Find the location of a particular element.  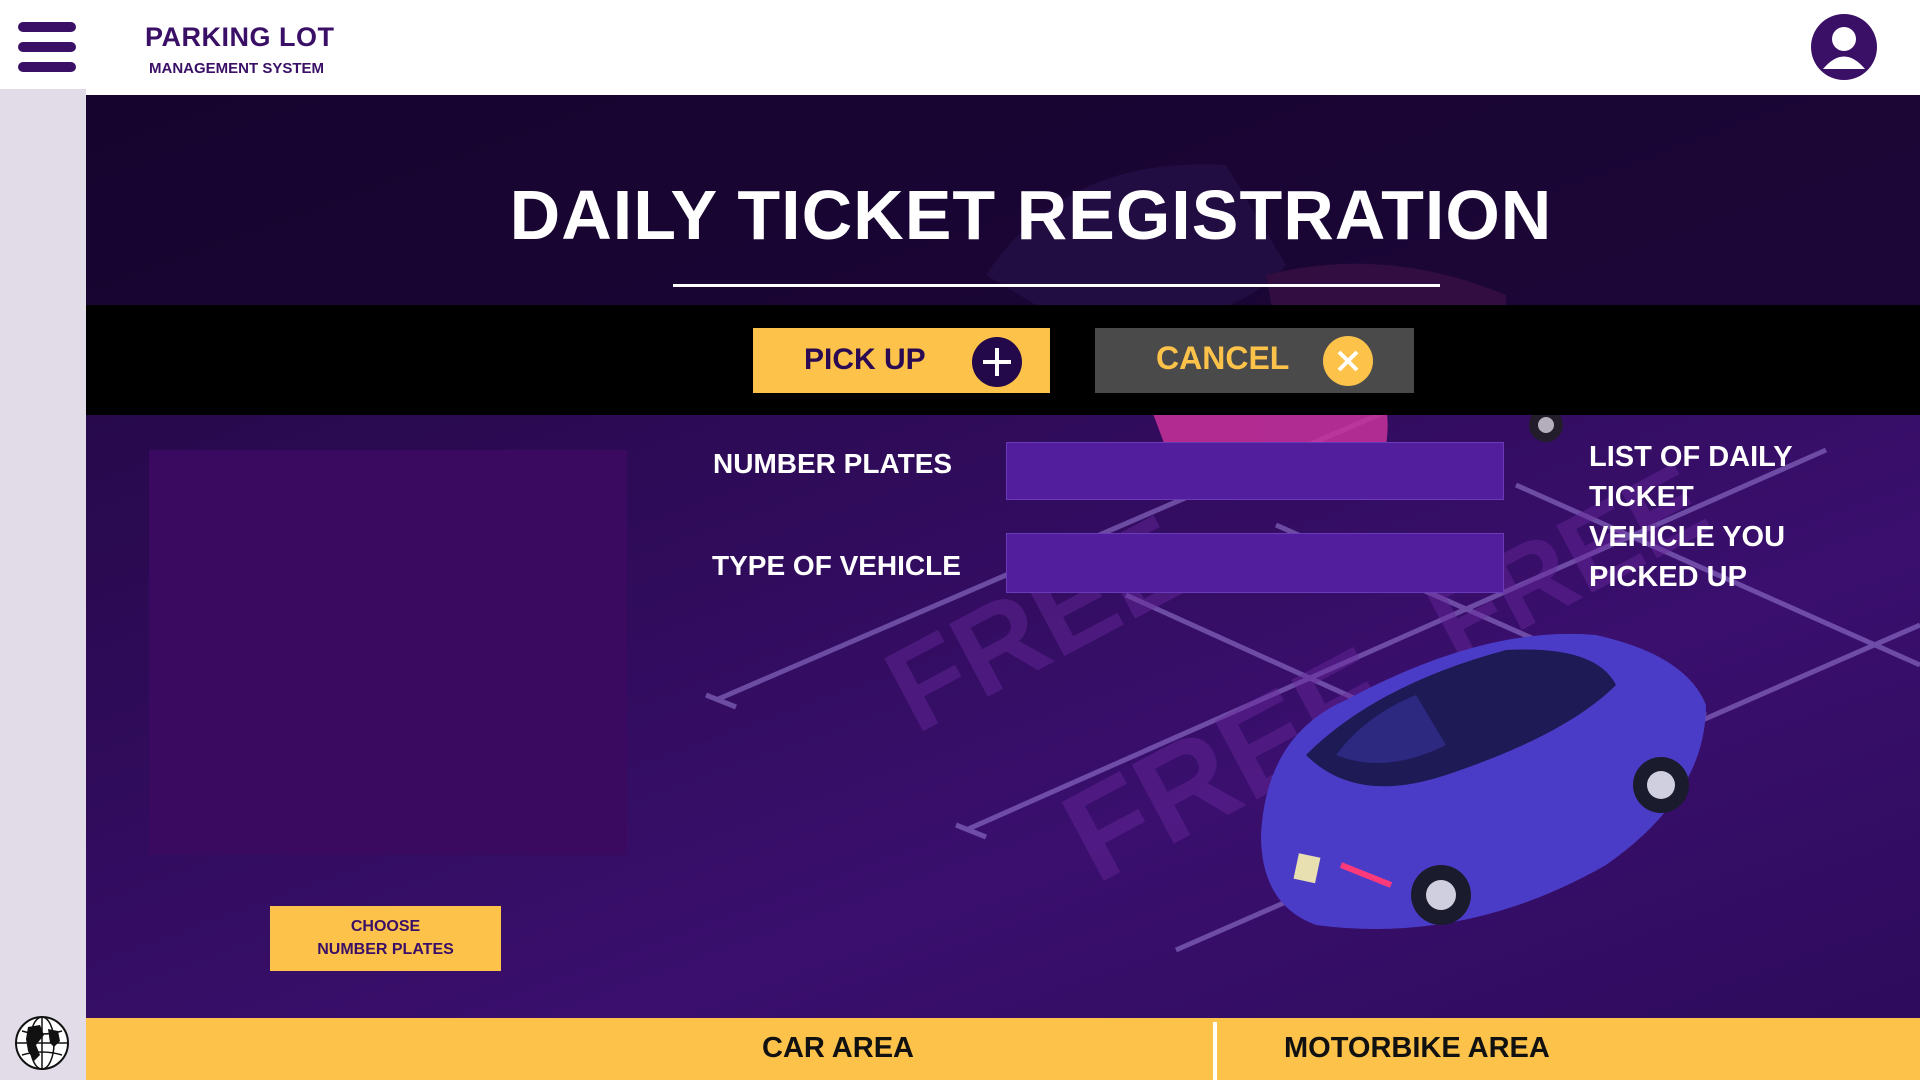

page-title: DAILY TICKET REGISTRATION is located at coordinates (1031, 215).